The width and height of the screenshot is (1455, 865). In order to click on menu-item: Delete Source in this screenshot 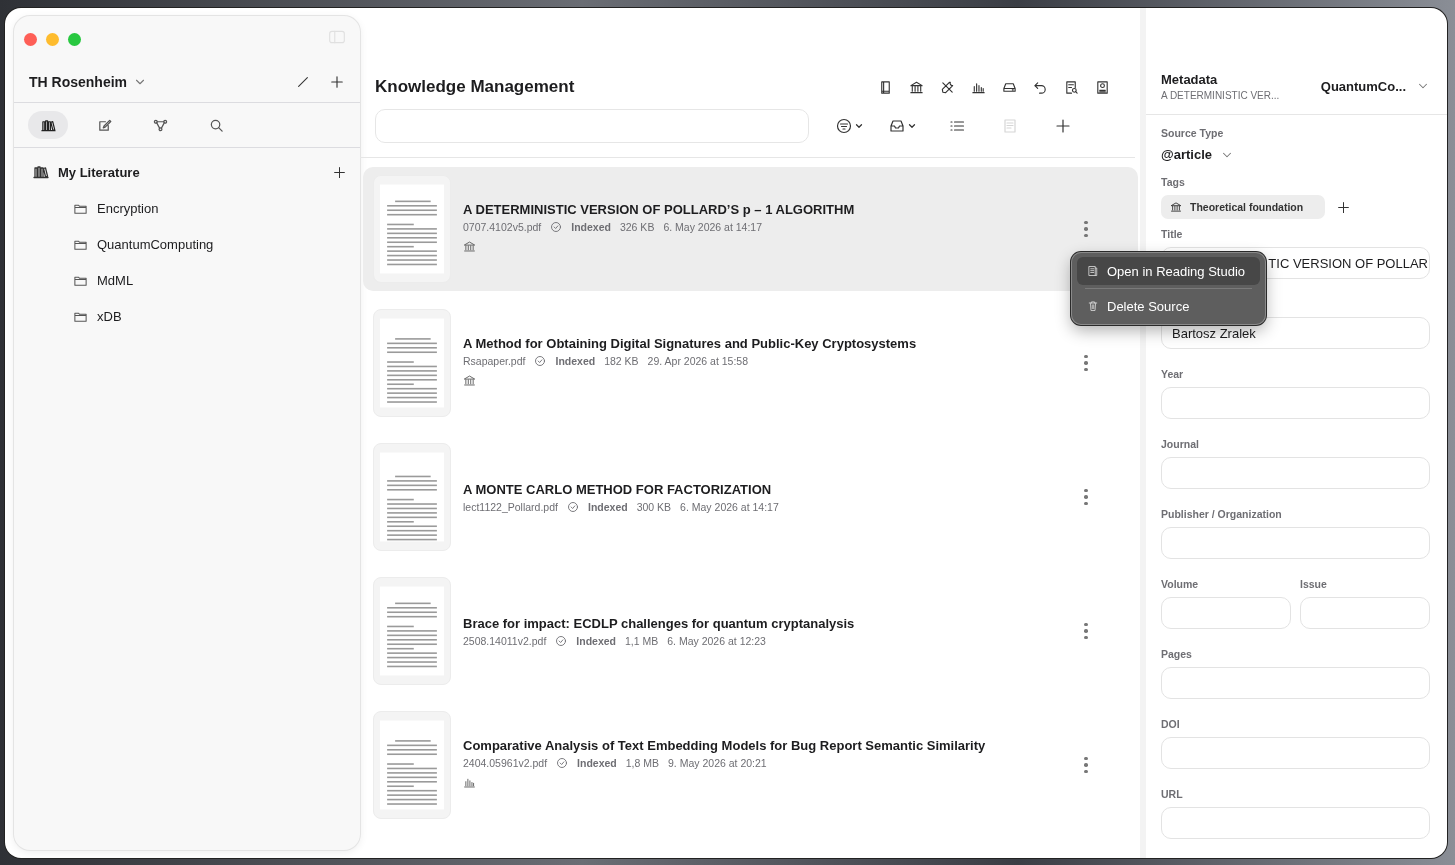, I will do `click(1168, 306)`.